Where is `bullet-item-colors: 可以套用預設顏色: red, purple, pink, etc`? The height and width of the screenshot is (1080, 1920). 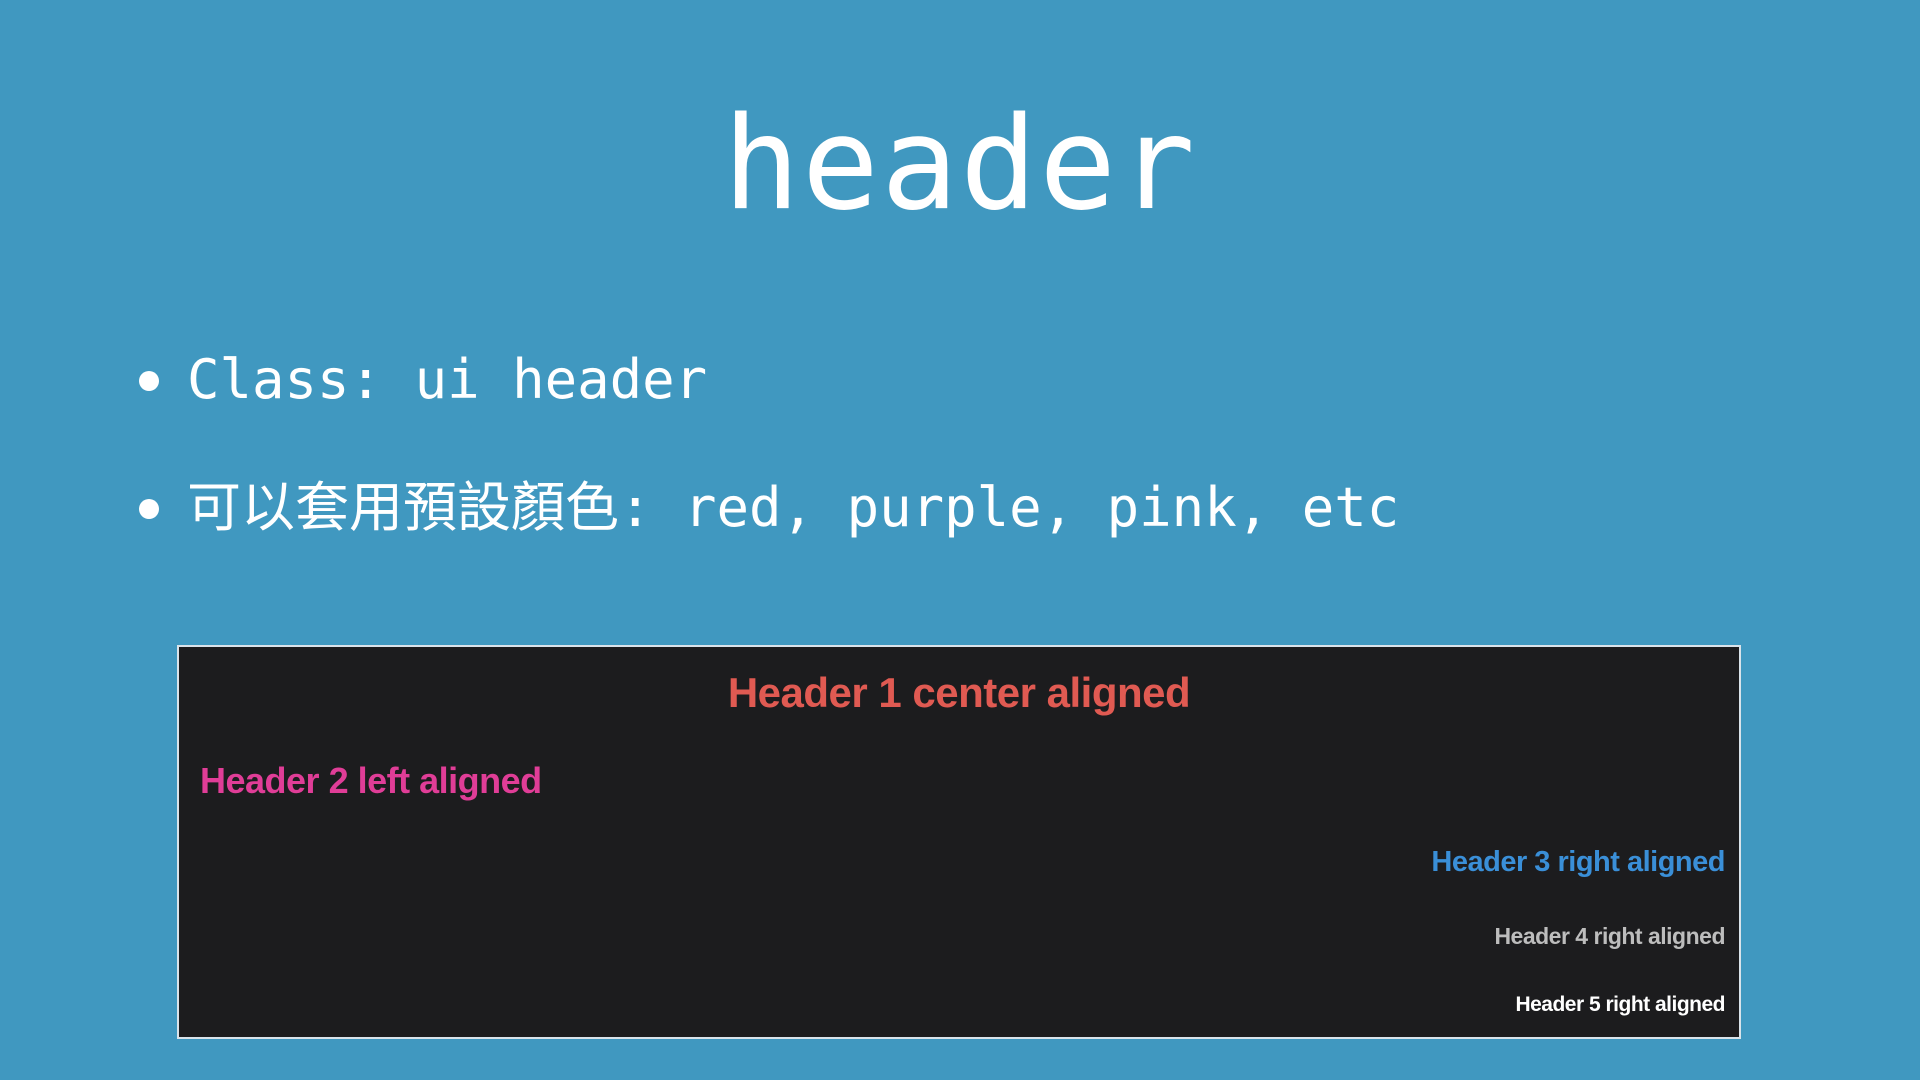 bullet-item-colors: 可以套用預設顏色: red, purple, pink, etc is located at coordinates (767, 508).